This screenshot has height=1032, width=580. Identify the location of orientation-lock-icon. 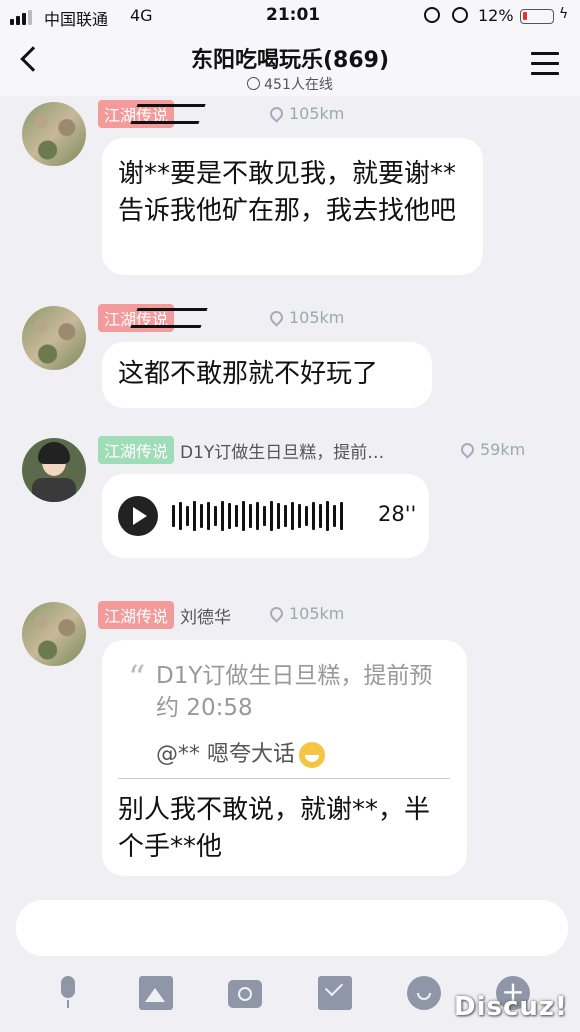
(432, 15).